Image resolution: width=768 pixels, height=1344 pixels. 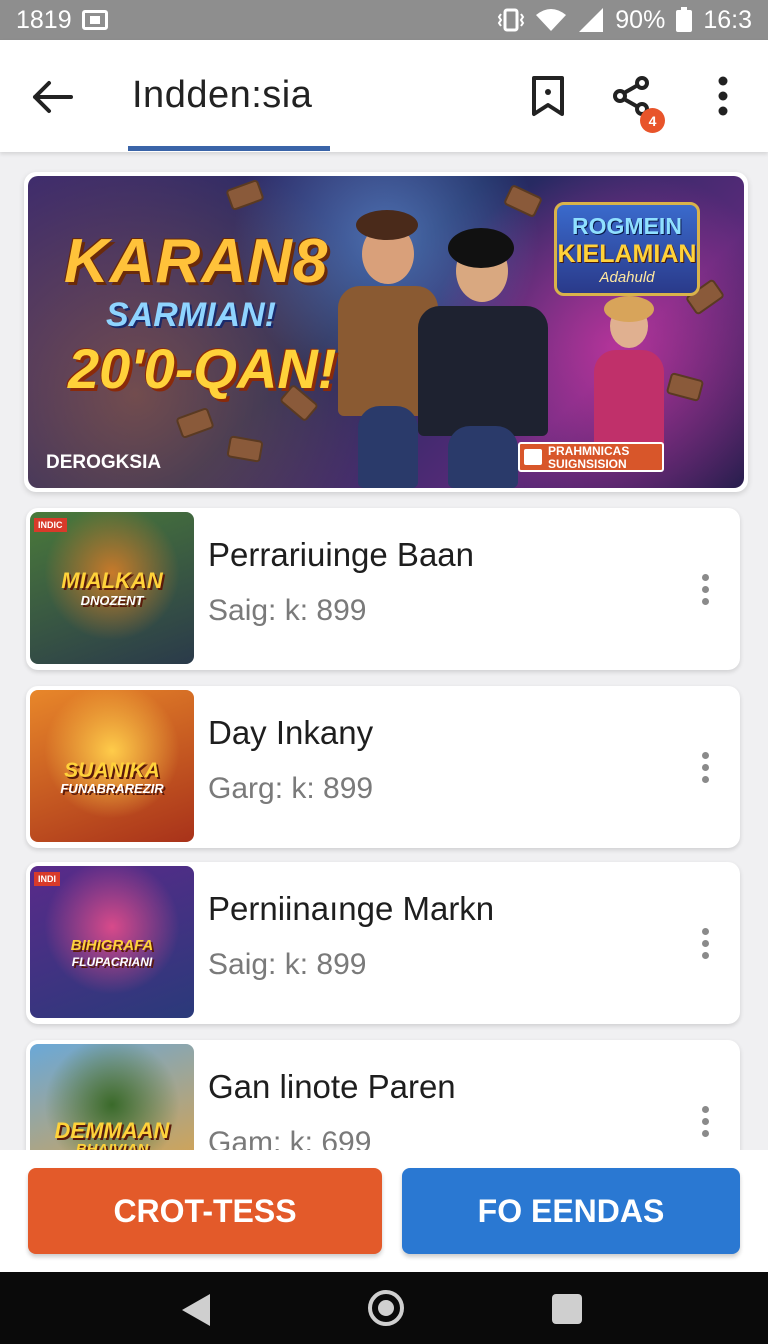 What do you see at coordinates (351, 908) in the screenshot?
I see `game-title: Perniinaınge Markn` at bounding box center [351, 908].